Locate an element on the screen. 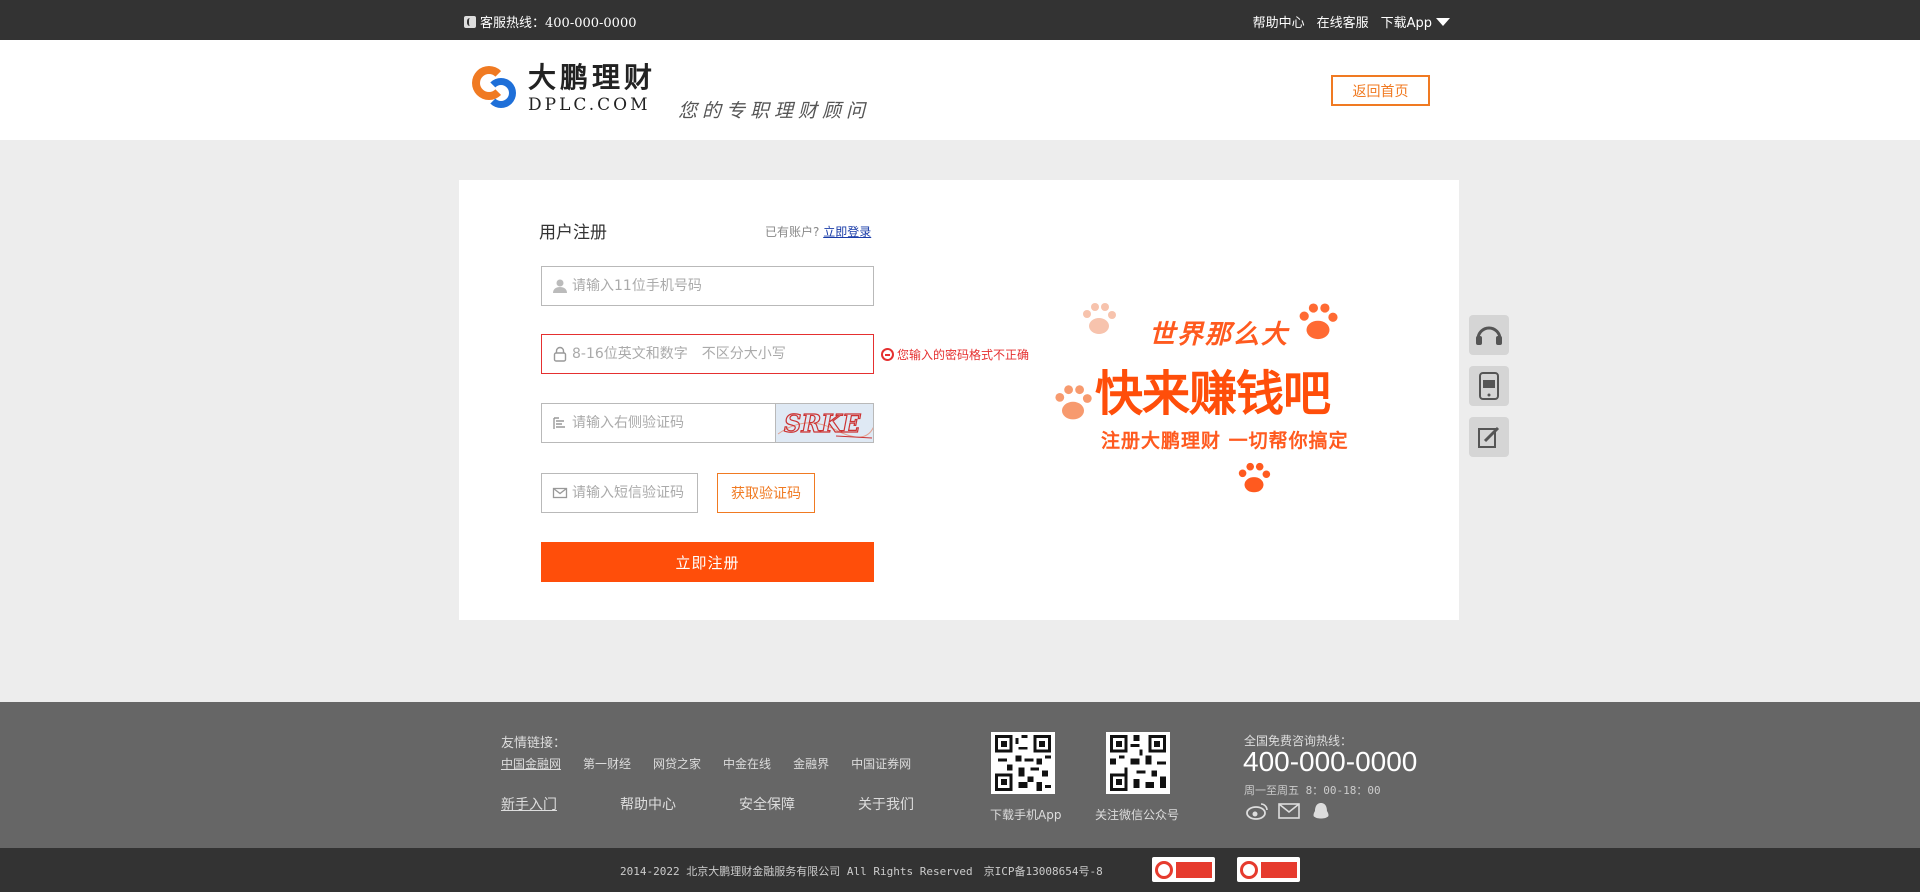 The height and width of the screenshot is (892, 1920). trust-badge-icon is located at coordinates (1183, 869).